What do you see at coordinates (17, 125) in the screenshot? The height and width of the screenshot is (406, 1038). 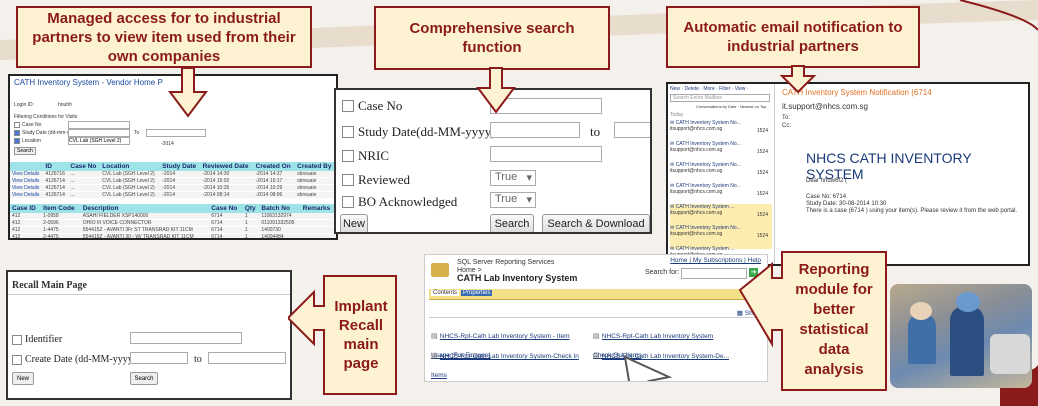 I see `case-checkbox` at bounding box center [17, 125].